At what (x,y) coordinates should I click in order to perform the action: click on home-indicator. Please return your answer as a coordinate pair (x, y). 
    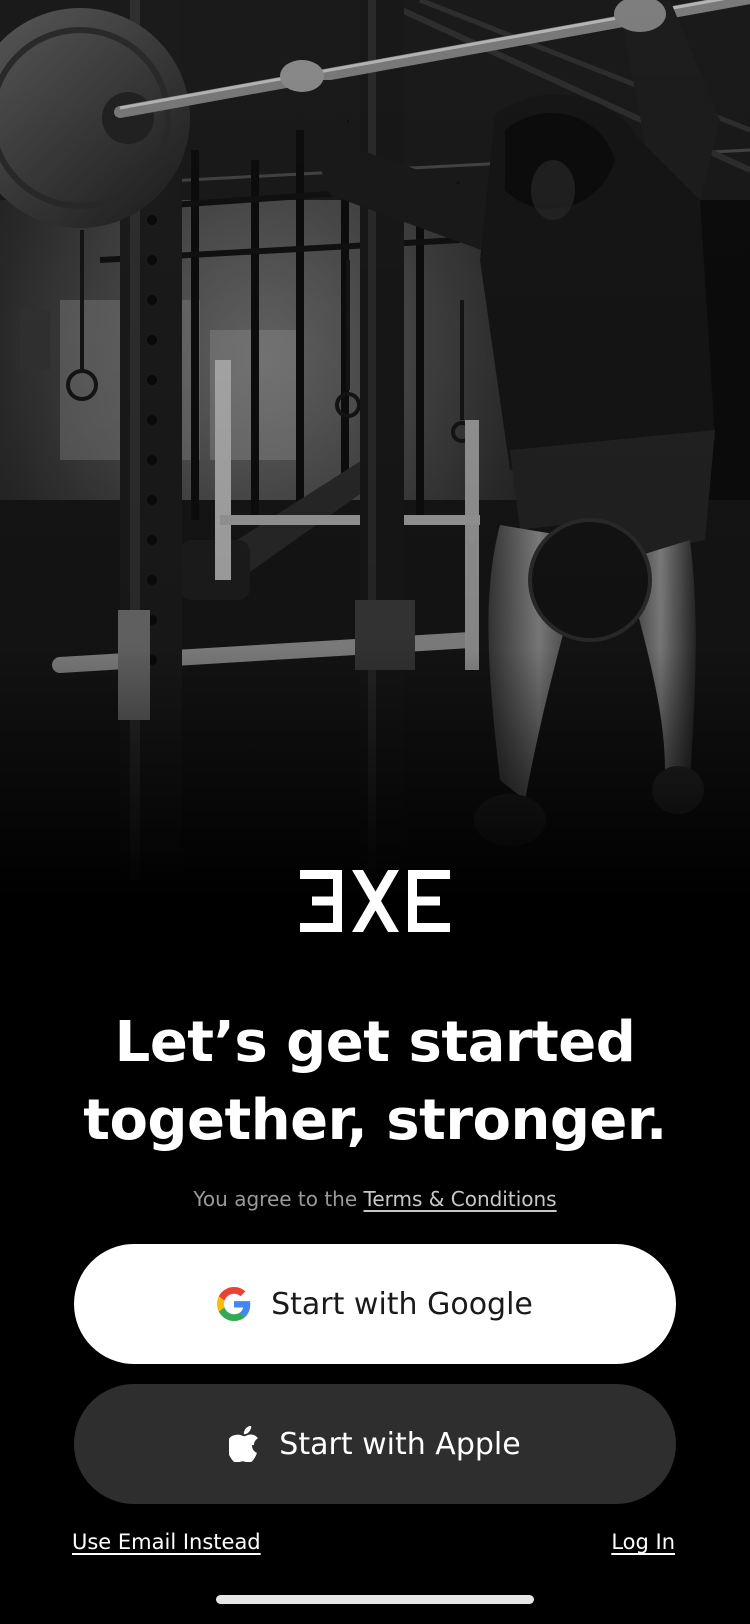
    Looking at the image, I should click on (375, 1599).